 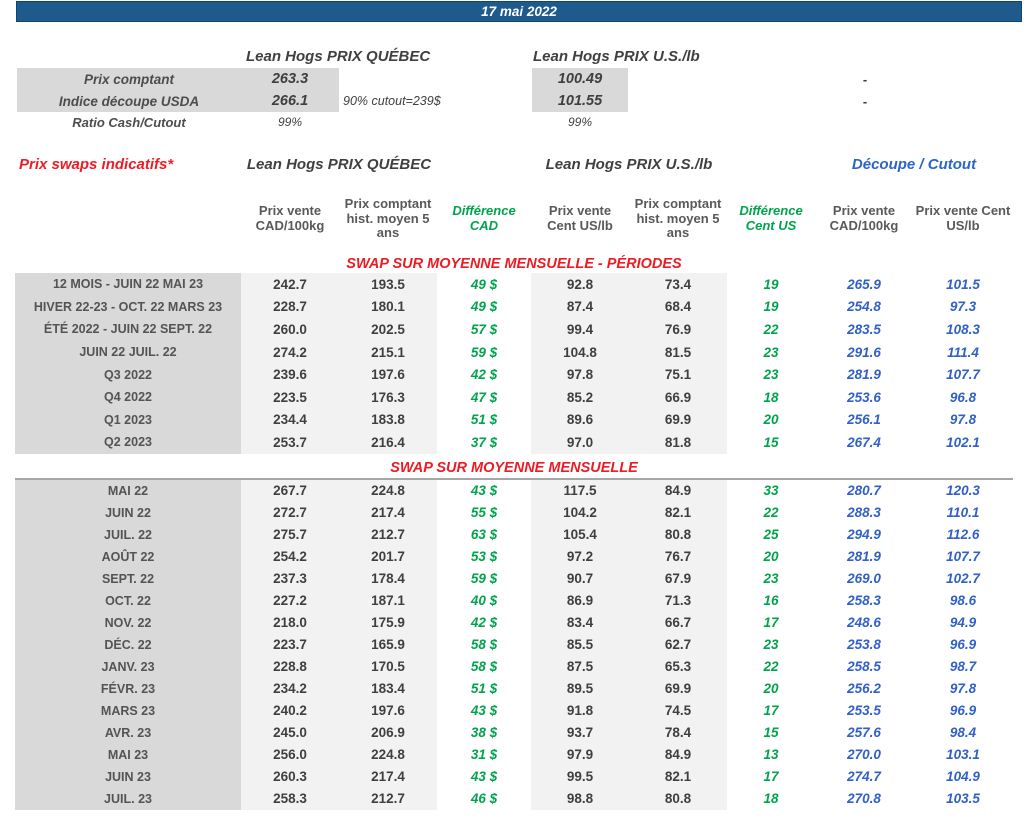 What do you see at coordinates (963, 420) in the screenshot?
I see `cell-cutout-us: 97.8` at bounding box center [963, 420].